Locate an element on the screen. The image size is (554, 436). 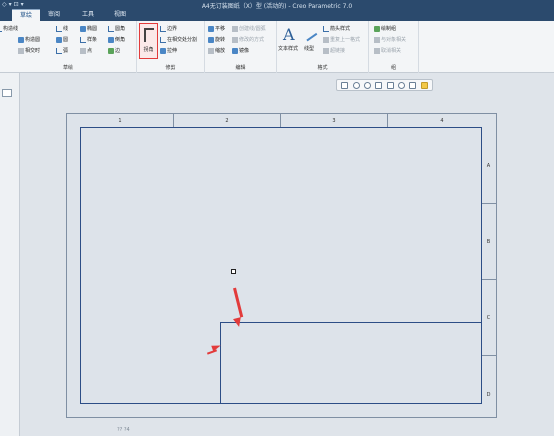
zone-row: C is located at coordinates (488, 318).